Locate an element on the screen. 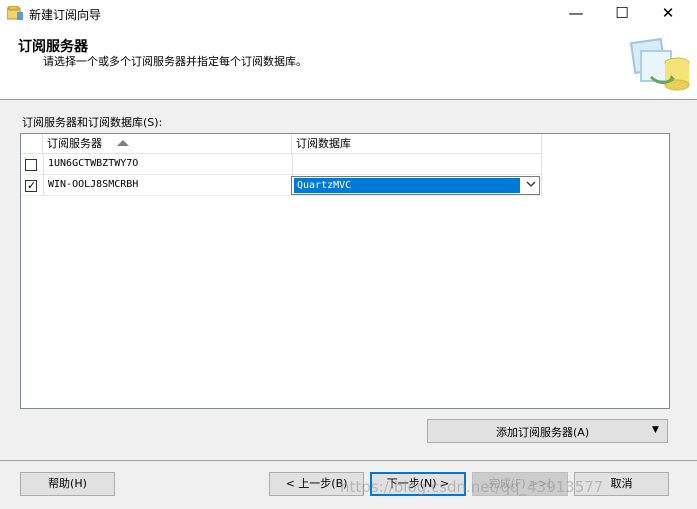  row-checkbox is located at coordinates (31, 165).